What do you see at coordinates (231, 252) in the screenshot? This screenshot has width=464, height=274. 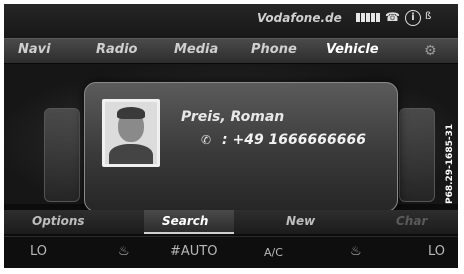 I see `climate-bar: LO ♨ #AUTO A/C ♨ LO` at bounding box center [231, 252].